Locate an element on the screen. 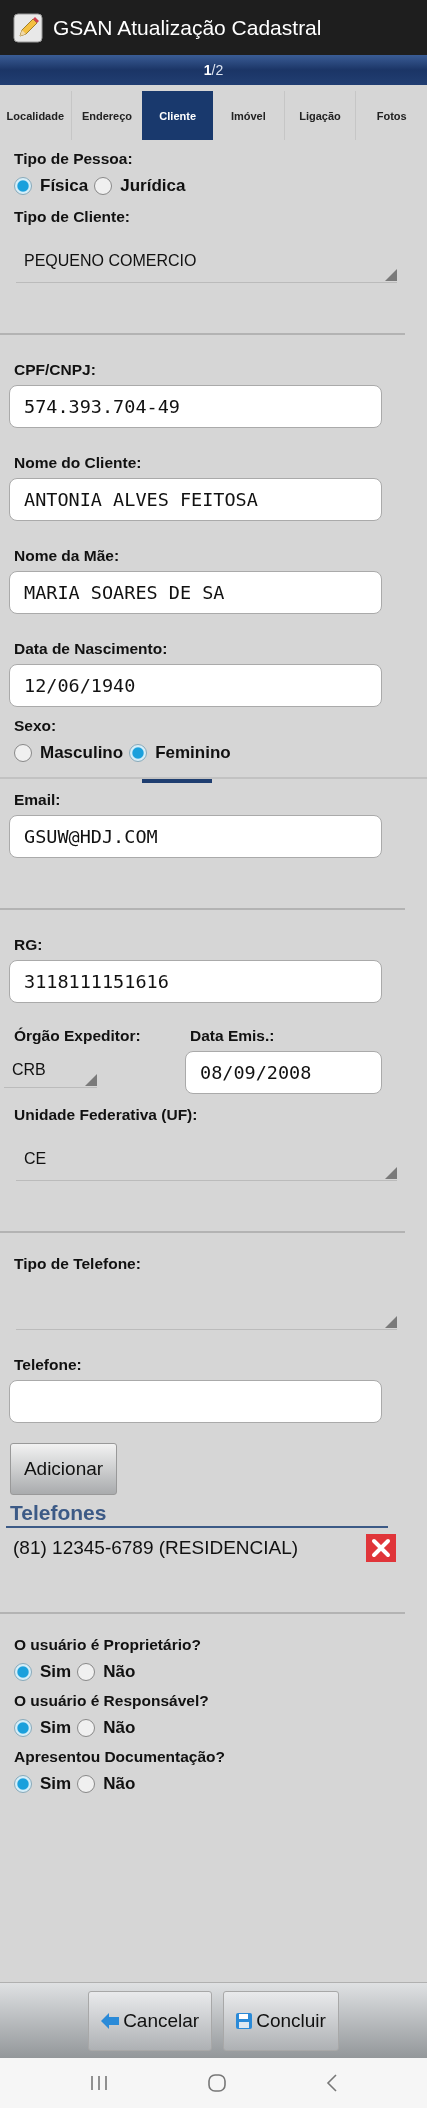 This screenshot has width=427, height=2108. input-field: 3118111151616 is located at coordinates (195, 981).